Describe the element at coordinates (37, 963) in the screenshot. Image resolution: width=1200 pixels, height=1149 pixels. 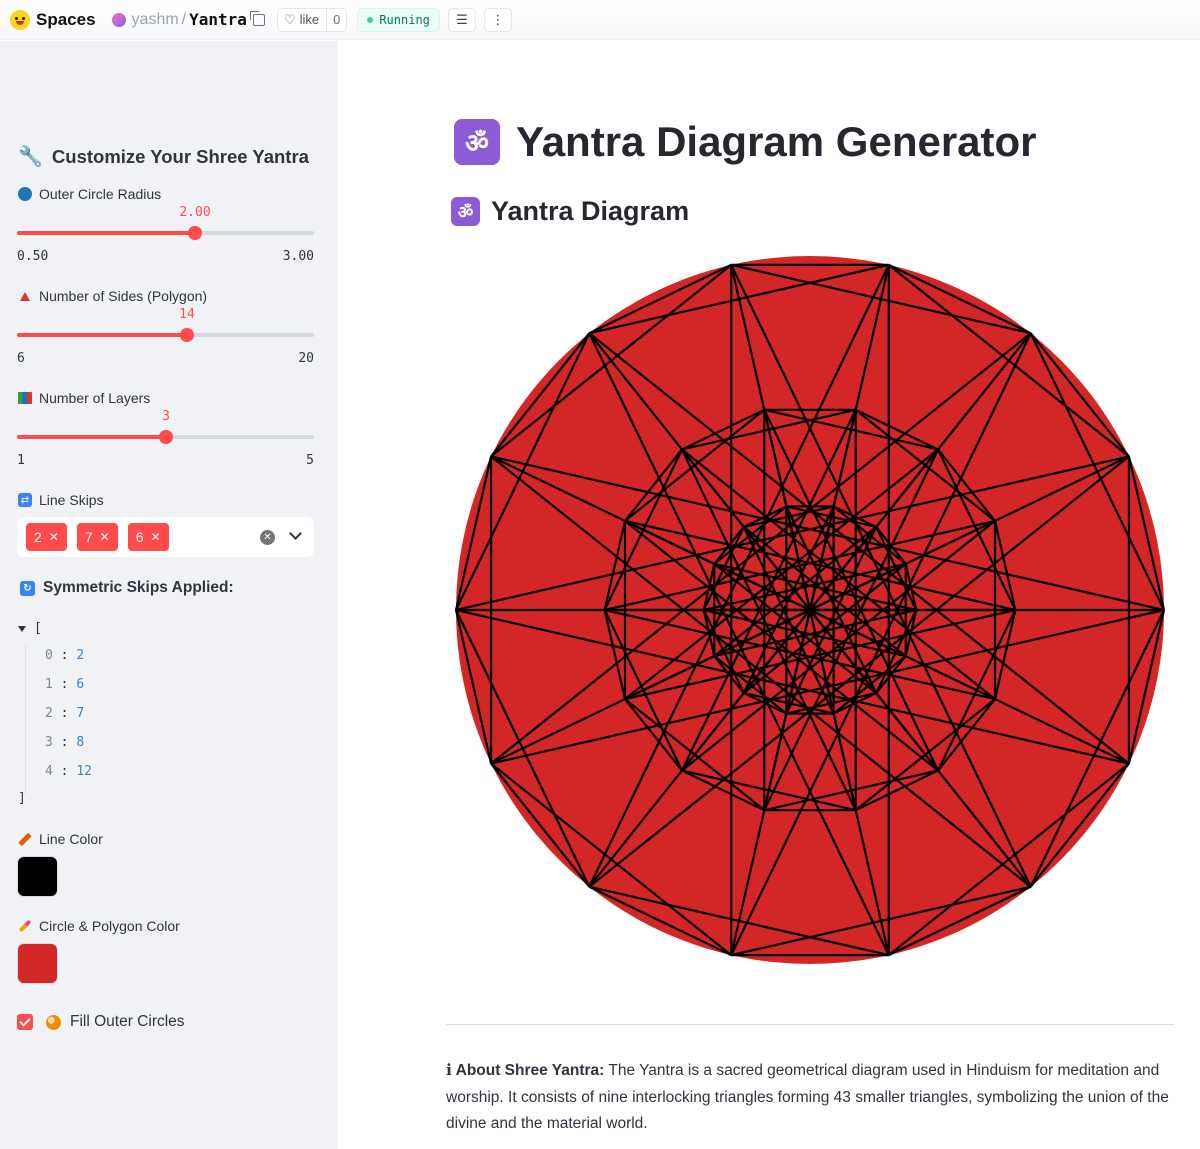
I see `fill-color-picker` at that location.